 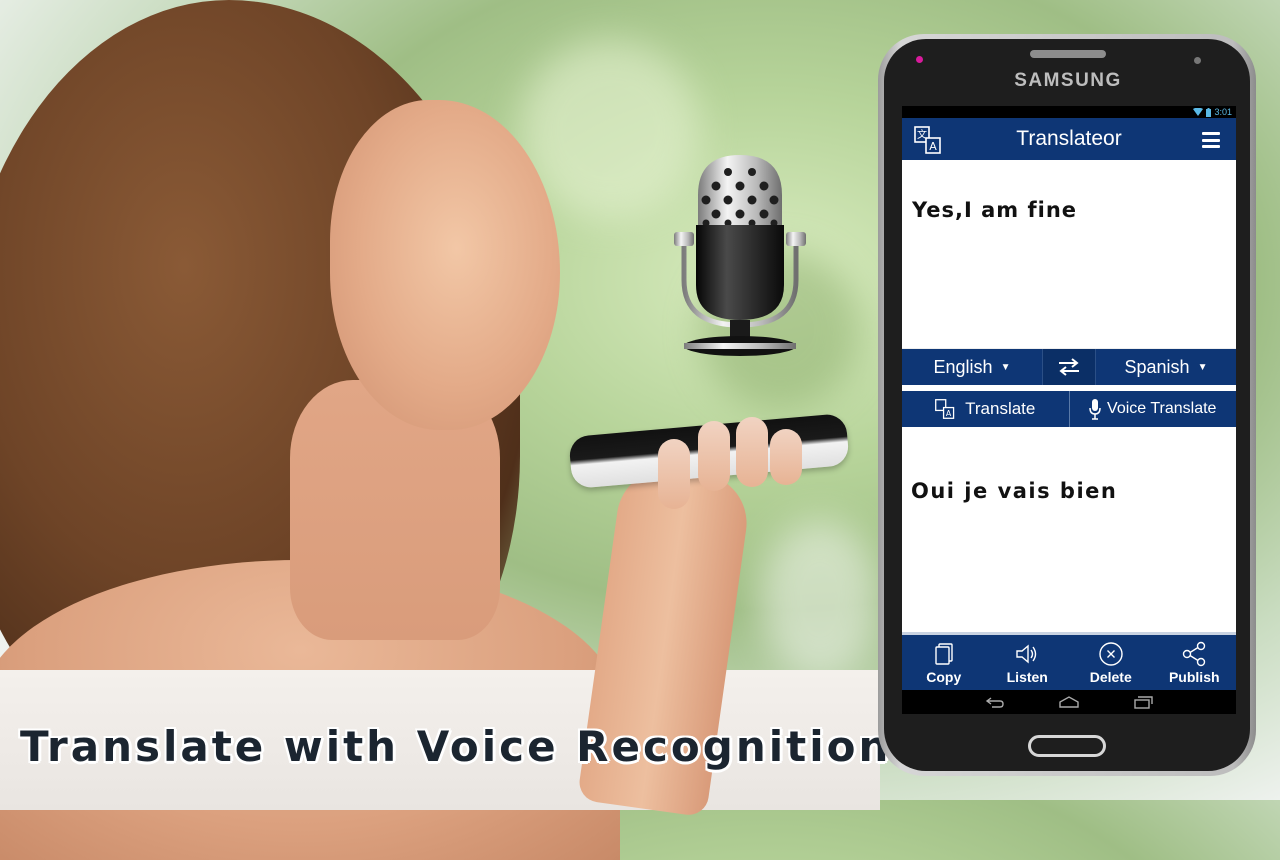 What do you see at coordinates (726, 462) in the screenshot?
I see `fingers` at bounding box center [726, 462].